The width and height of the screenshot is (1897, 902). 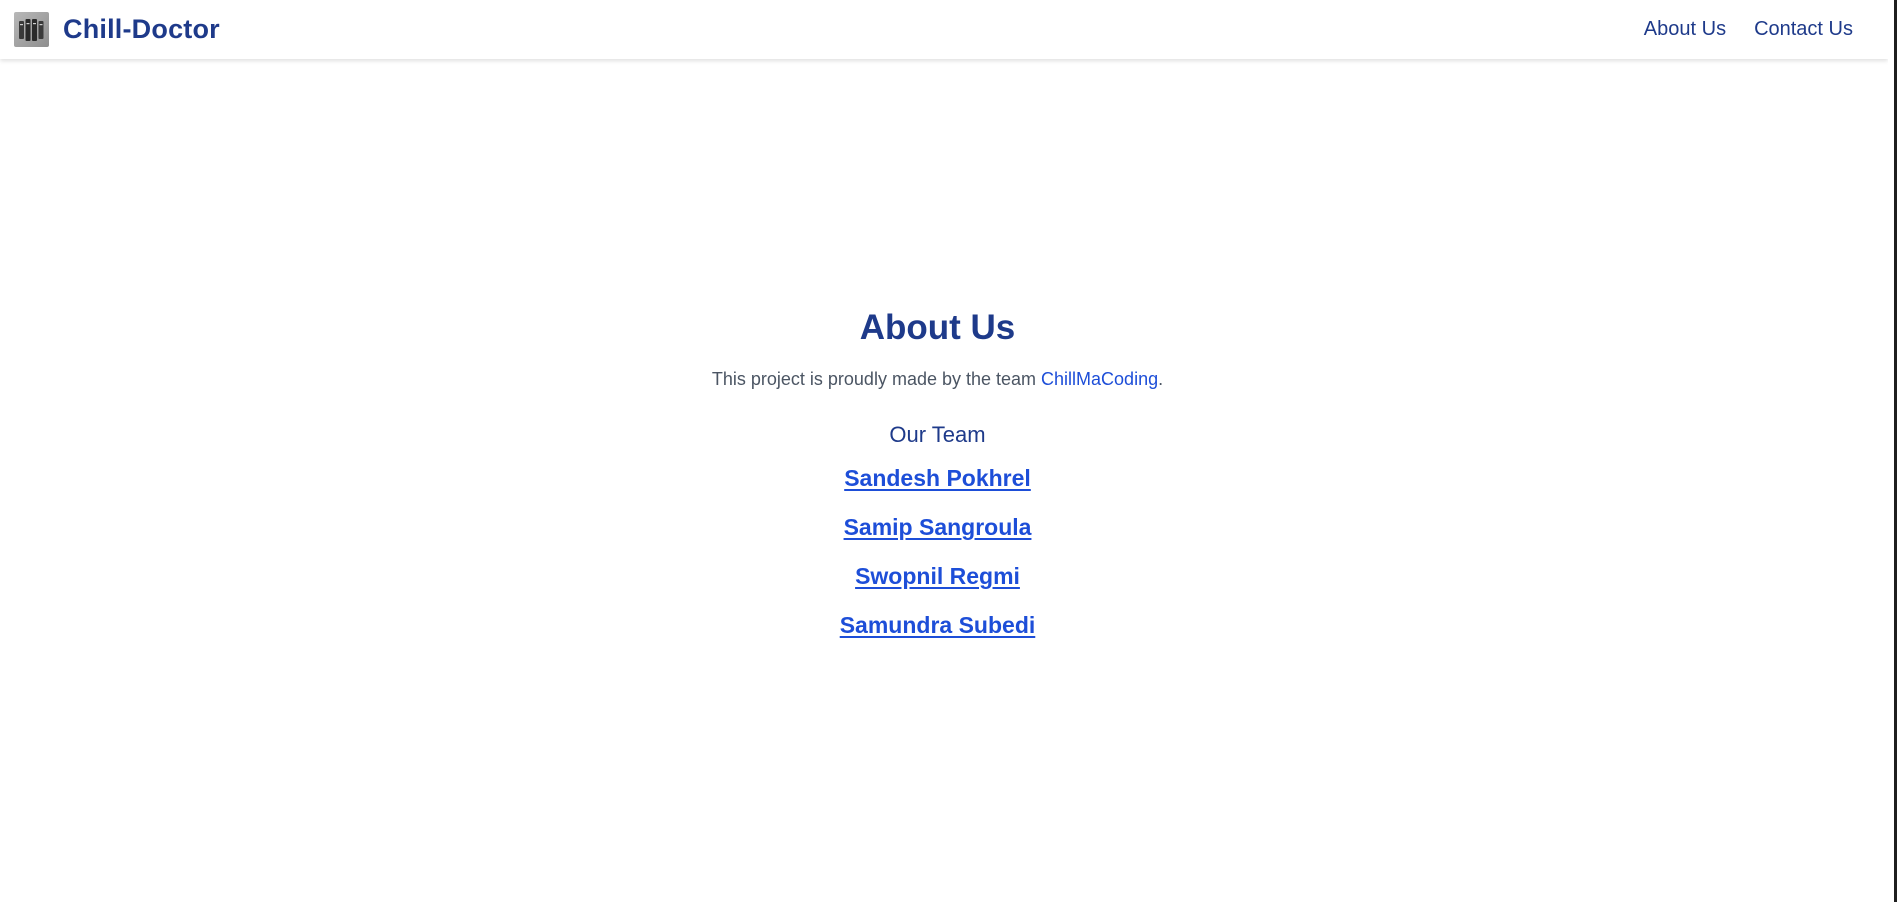 I want to click on intro-prefix: This project is proudly made by the team, so click(x=876, y=379).